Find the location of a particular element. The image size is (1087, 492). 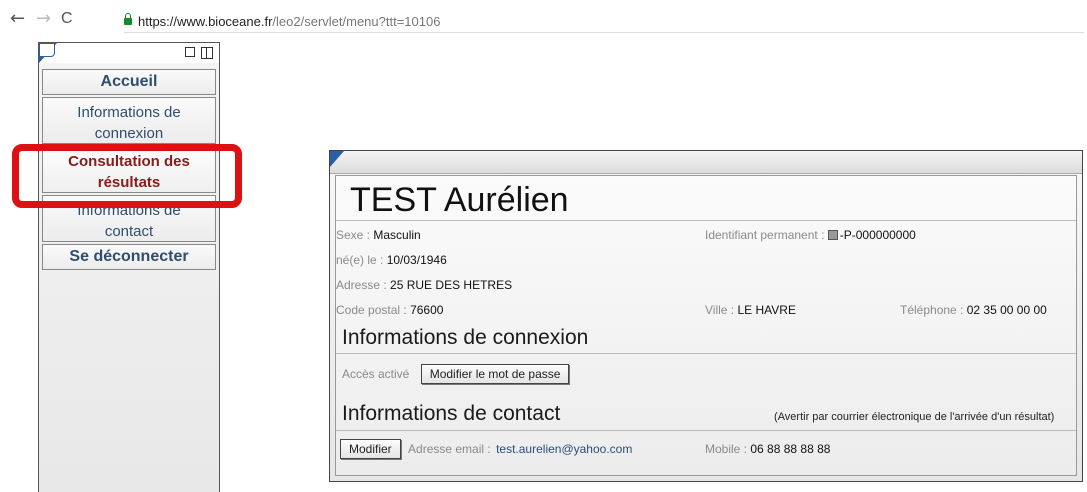

email-label: Adresse email : is located at coordinates (449, 449).